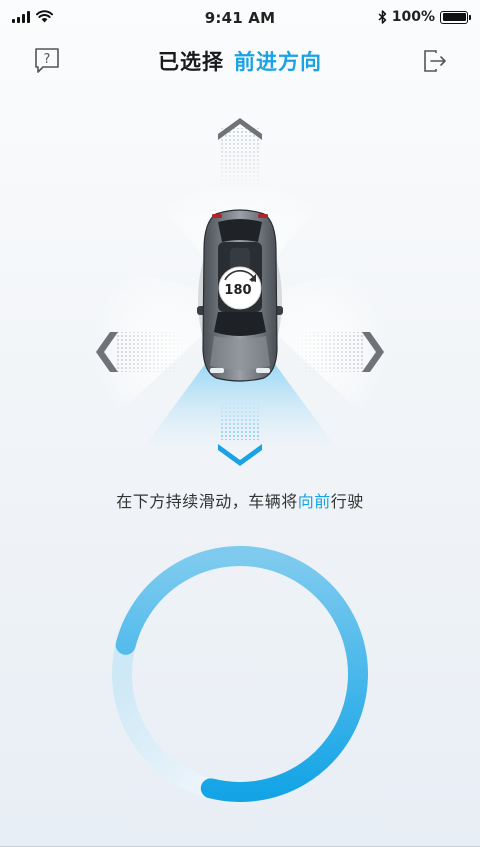  I want to click on status-right: 100%, so click(424, 17).